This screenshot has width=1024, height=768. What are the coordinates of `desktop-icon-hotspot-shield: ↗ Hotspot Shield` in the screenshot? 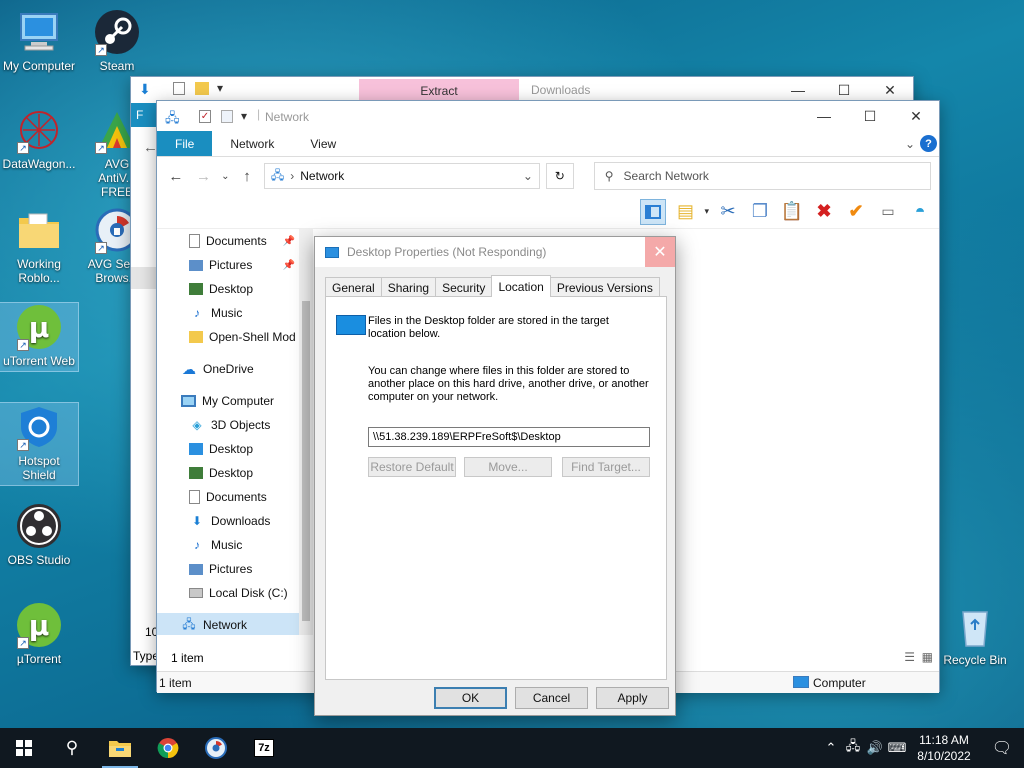 It's located at (39, 444).